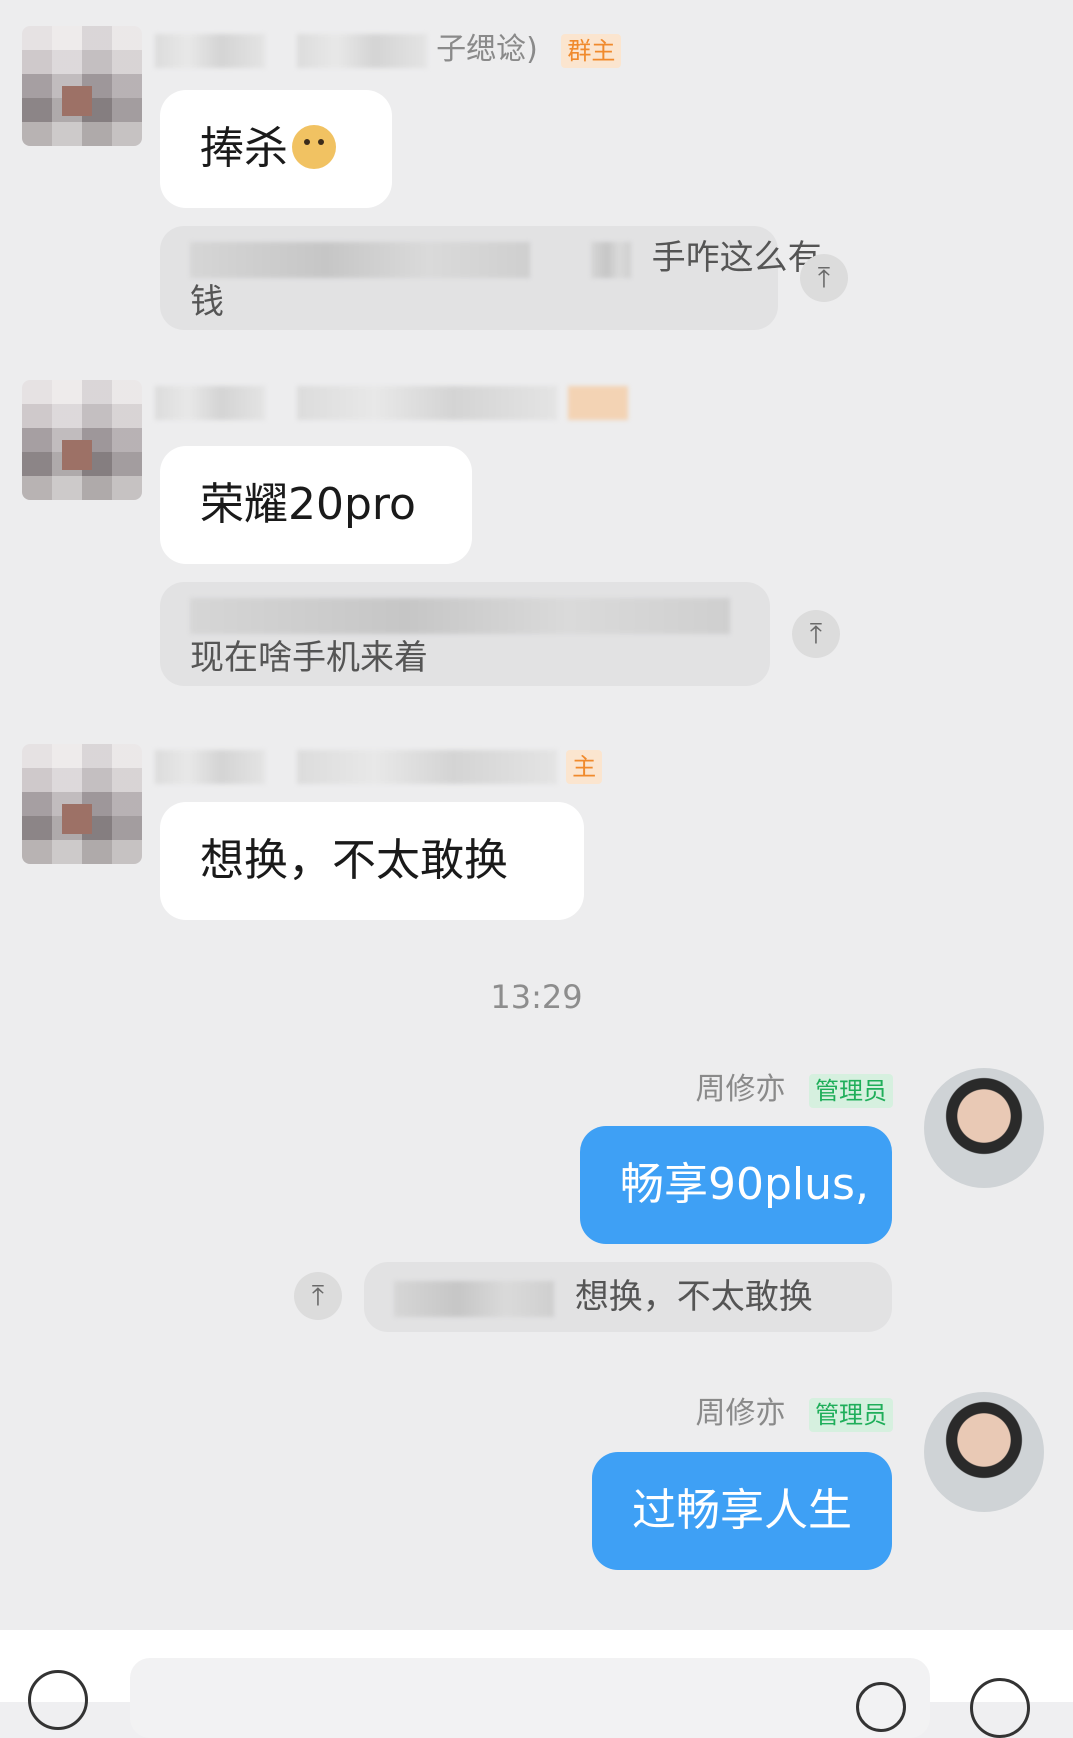 This screenshot has height=1738, width=1073. I want to click on input-bar, so click(536, 1684).